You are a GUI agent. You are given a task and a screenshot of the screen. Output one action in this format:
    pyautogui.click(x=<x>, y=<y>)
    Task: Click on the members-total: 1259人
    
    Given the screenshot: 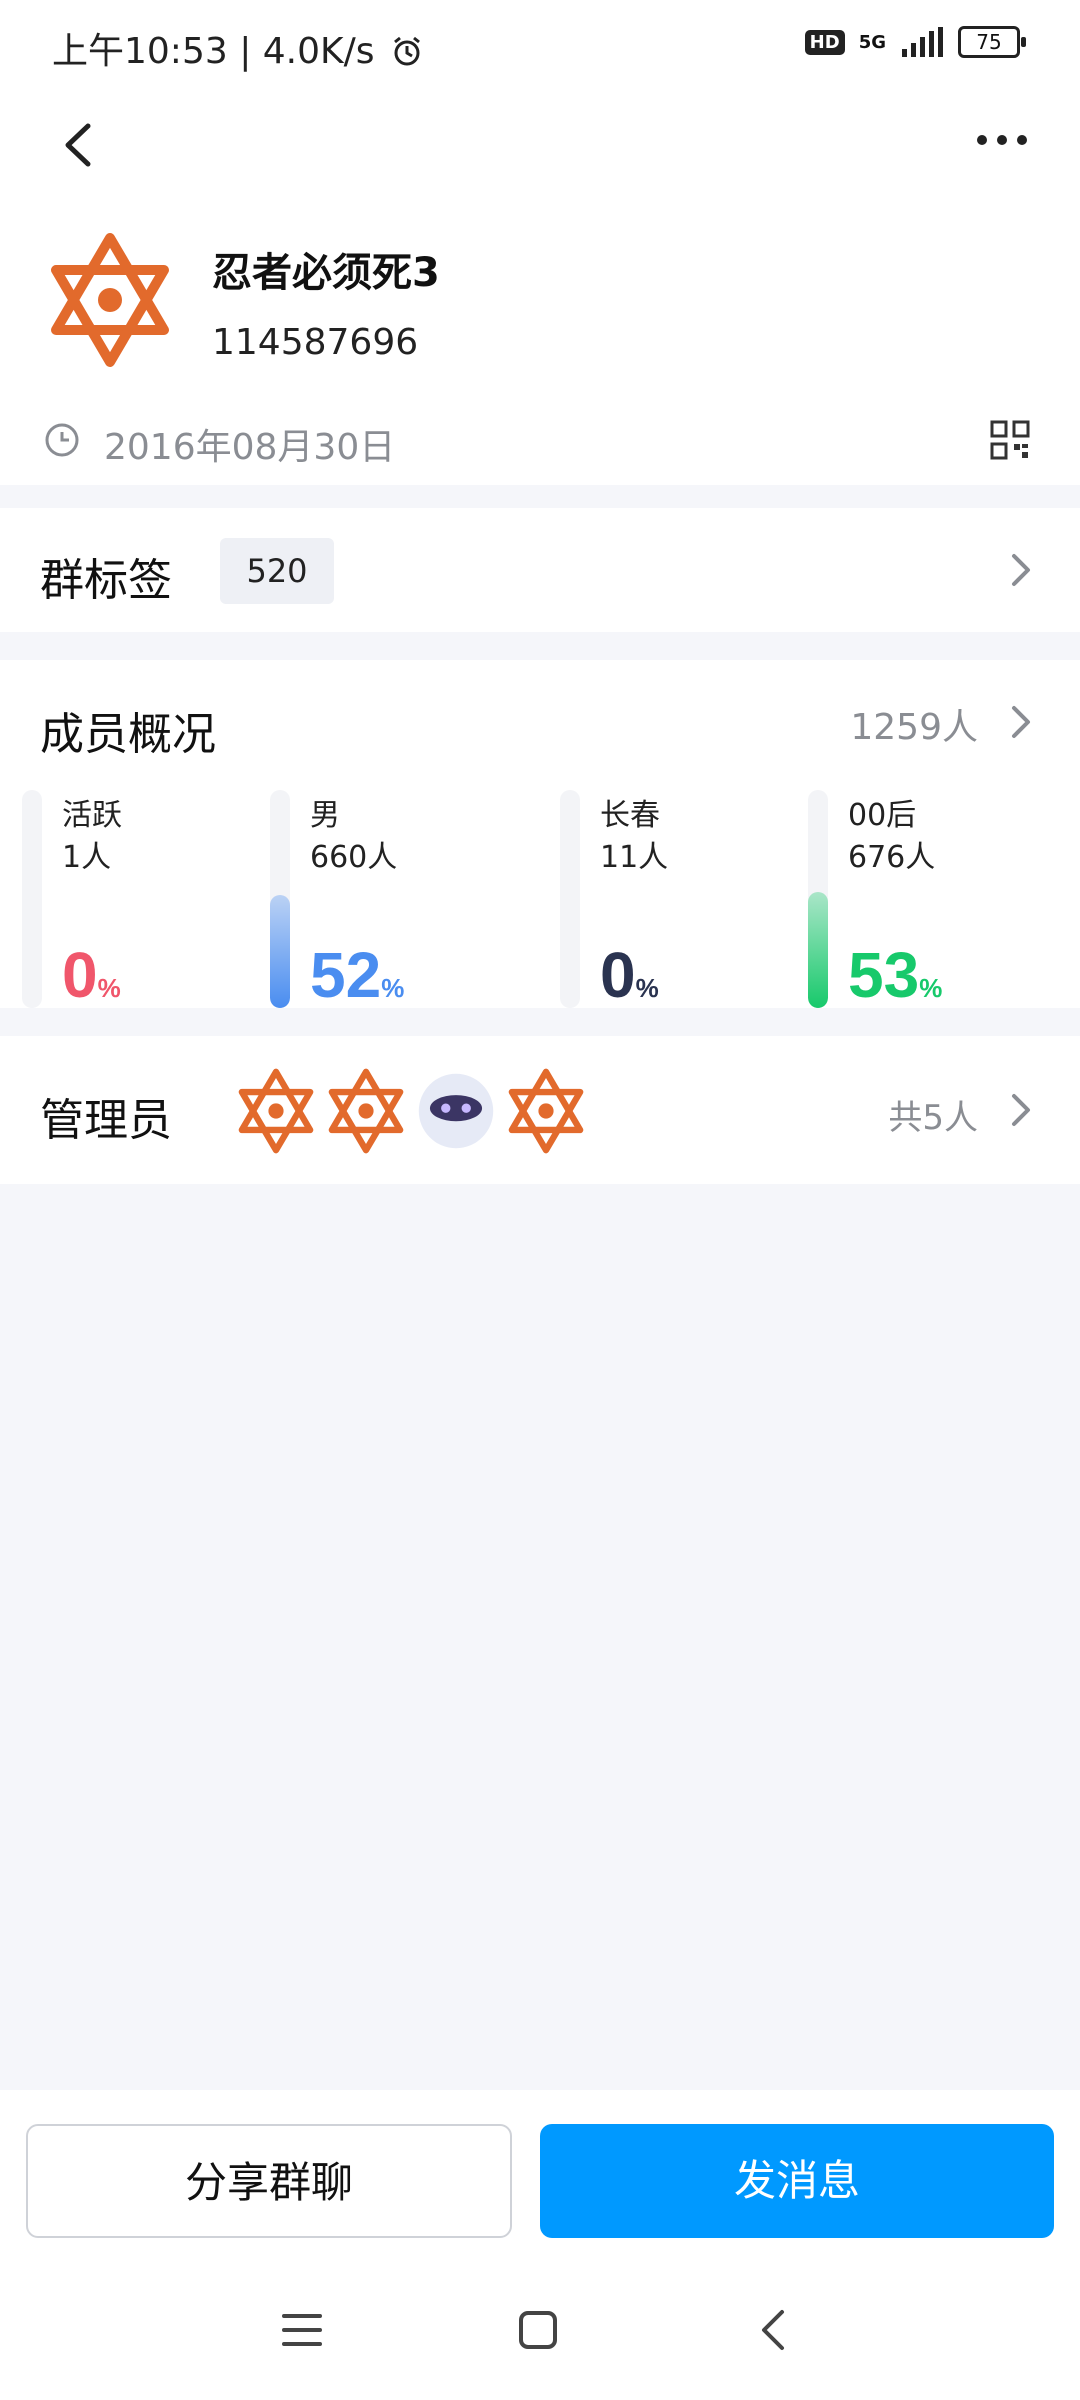 What is the action you would take?
    pyautogui.click(x=914, y=724)
    